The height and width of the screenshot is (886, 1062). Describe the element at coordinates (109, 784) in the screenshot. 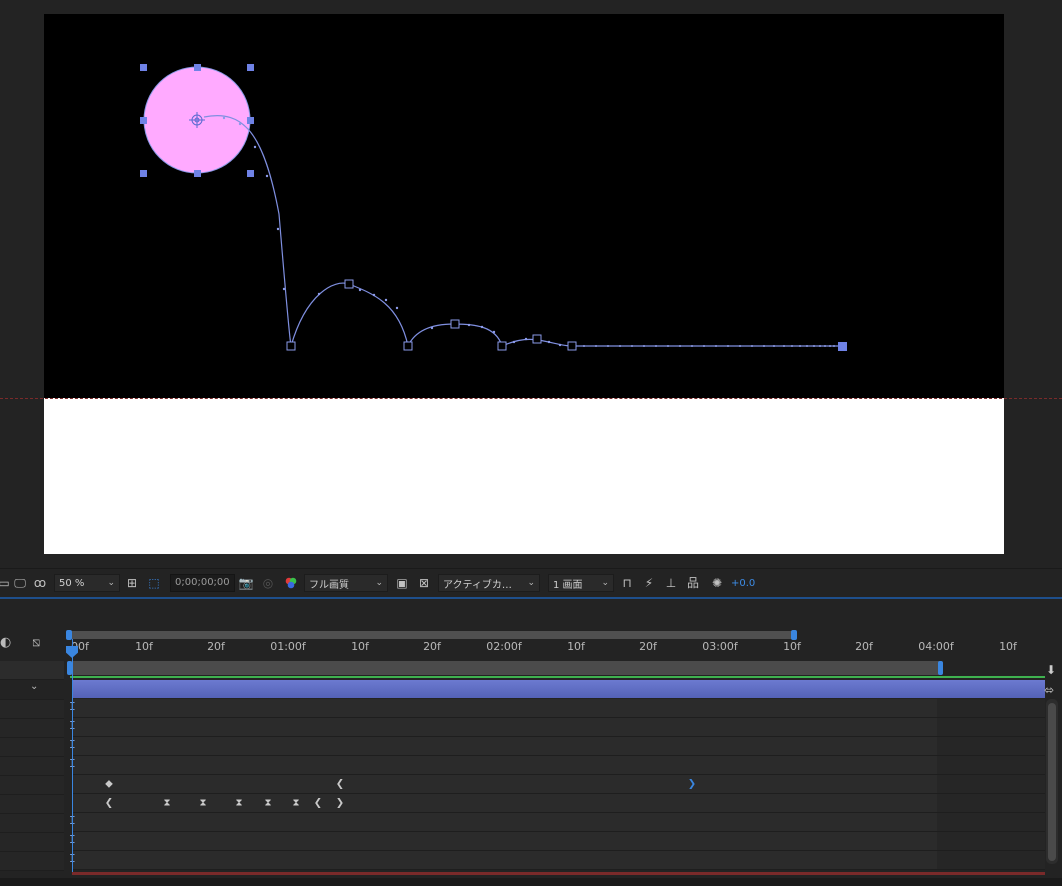

I see `keyframe-icon: ◆` at that location.